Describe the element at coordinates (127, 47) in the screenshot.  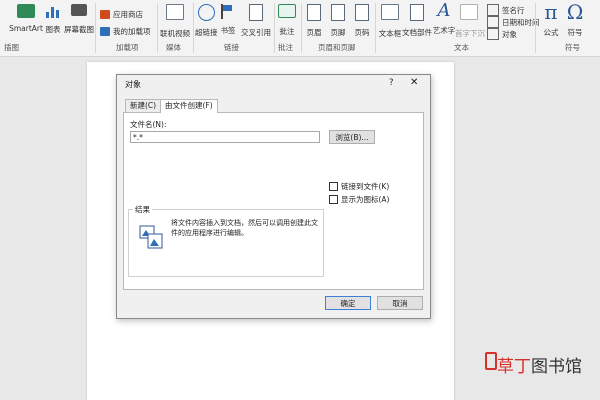
I see `addins-group-label: 加载项` at that location.